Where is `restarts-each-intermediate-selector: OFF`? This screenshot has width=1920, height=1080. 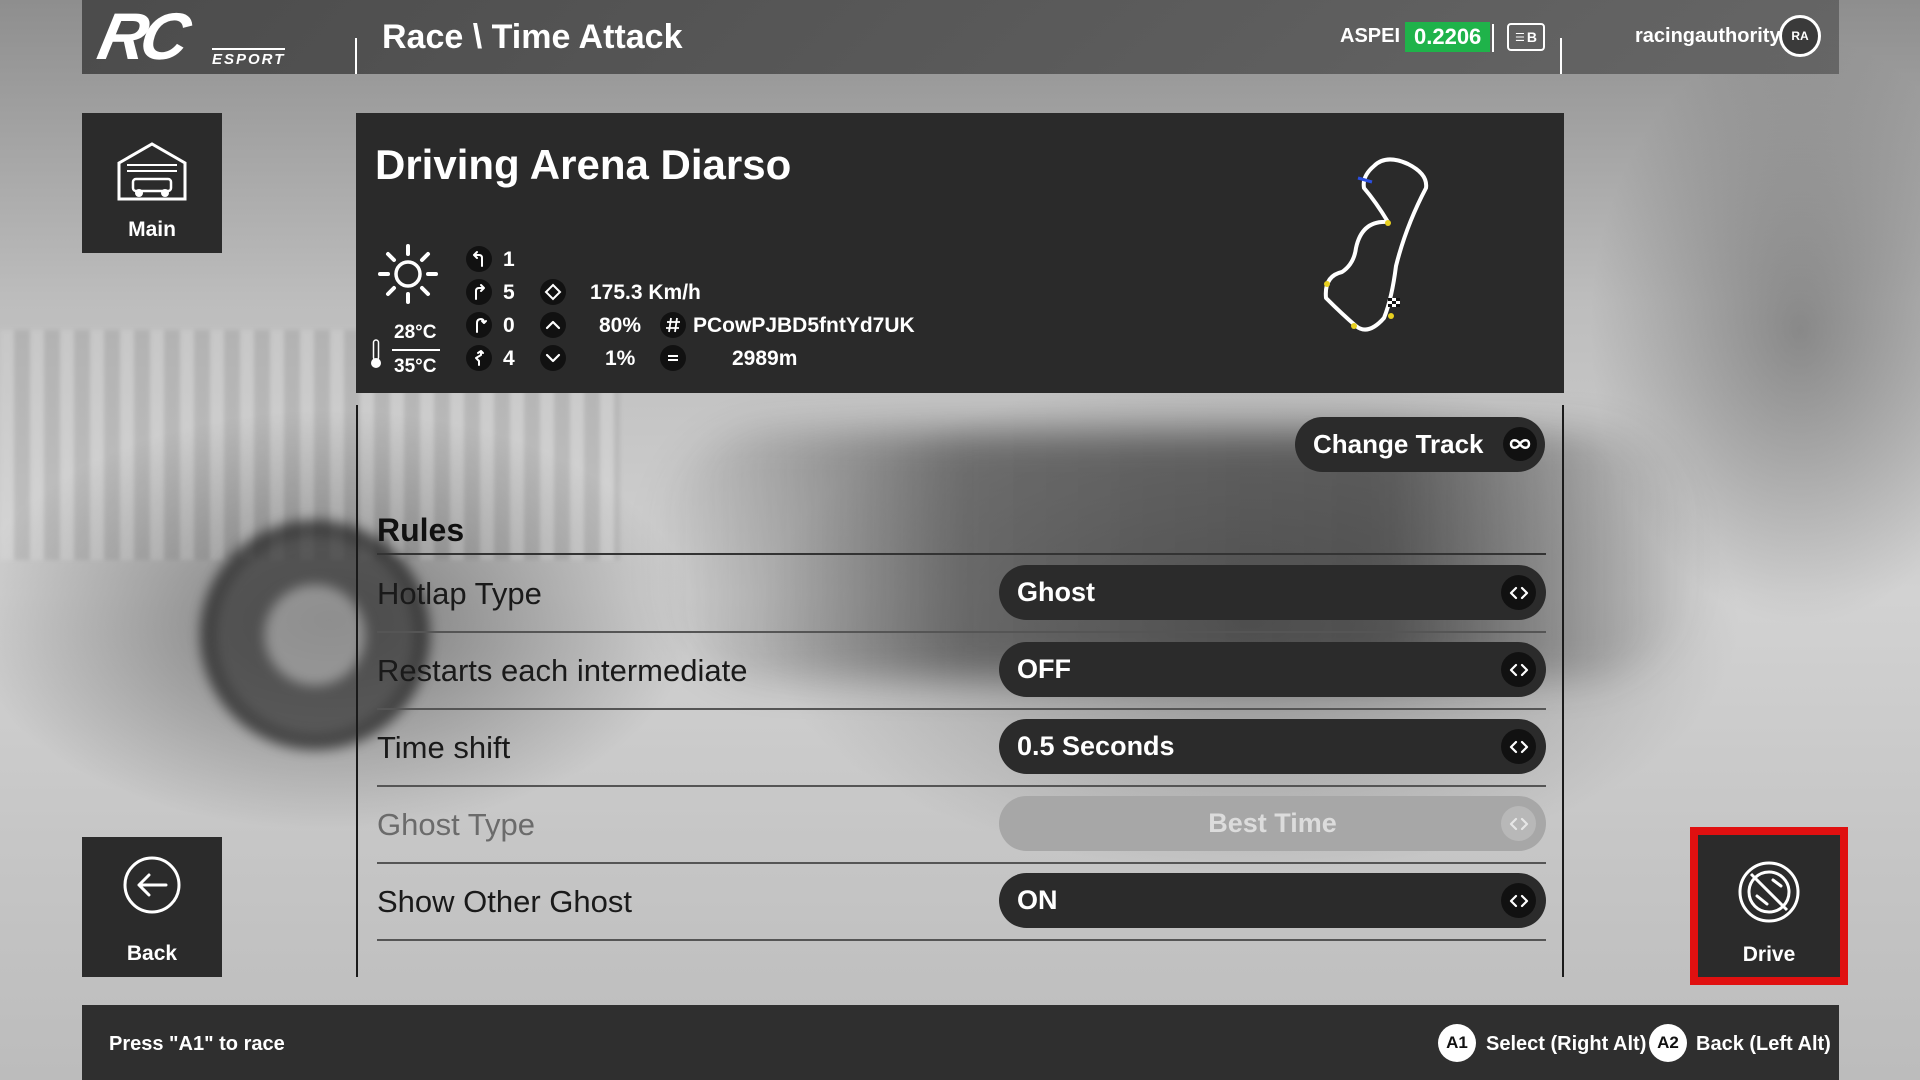
restarts-each-intermediate-selector: OFF is located at coordinates (1272, 669).